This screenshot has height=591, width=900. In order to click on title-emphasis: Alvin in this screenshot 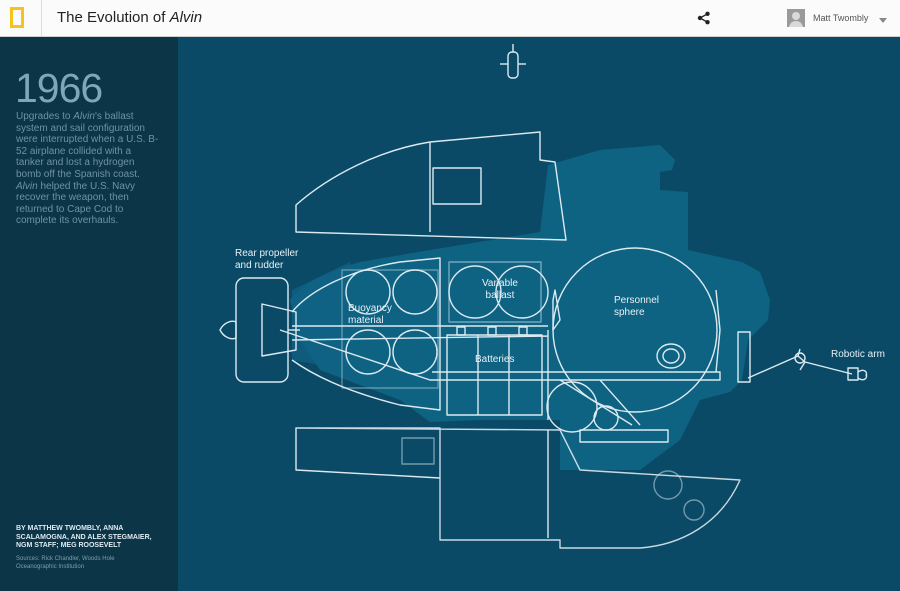, I will do `click(186, 17)`.